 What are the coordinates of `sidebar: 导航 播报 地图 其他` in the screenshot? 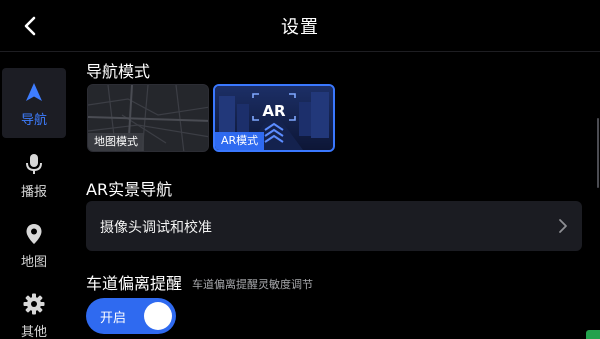 It's located at (34, 195).